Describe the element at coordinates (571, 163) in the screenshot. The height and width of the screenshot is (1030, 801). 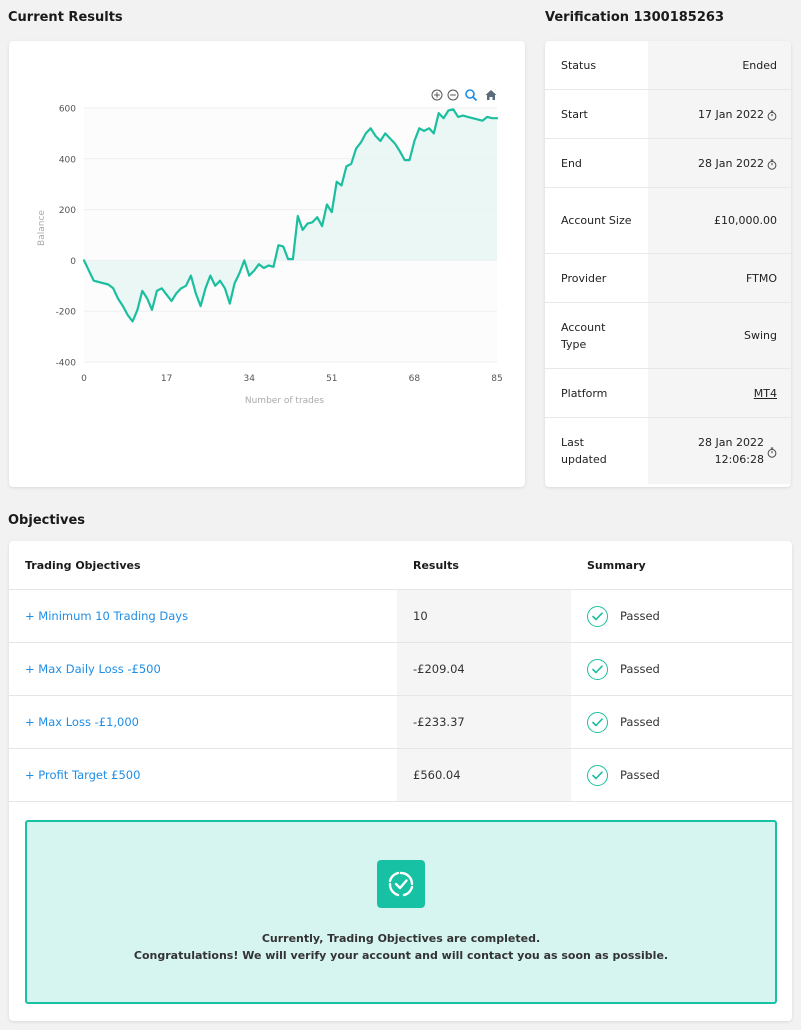
I see `info-label: End` at that location.